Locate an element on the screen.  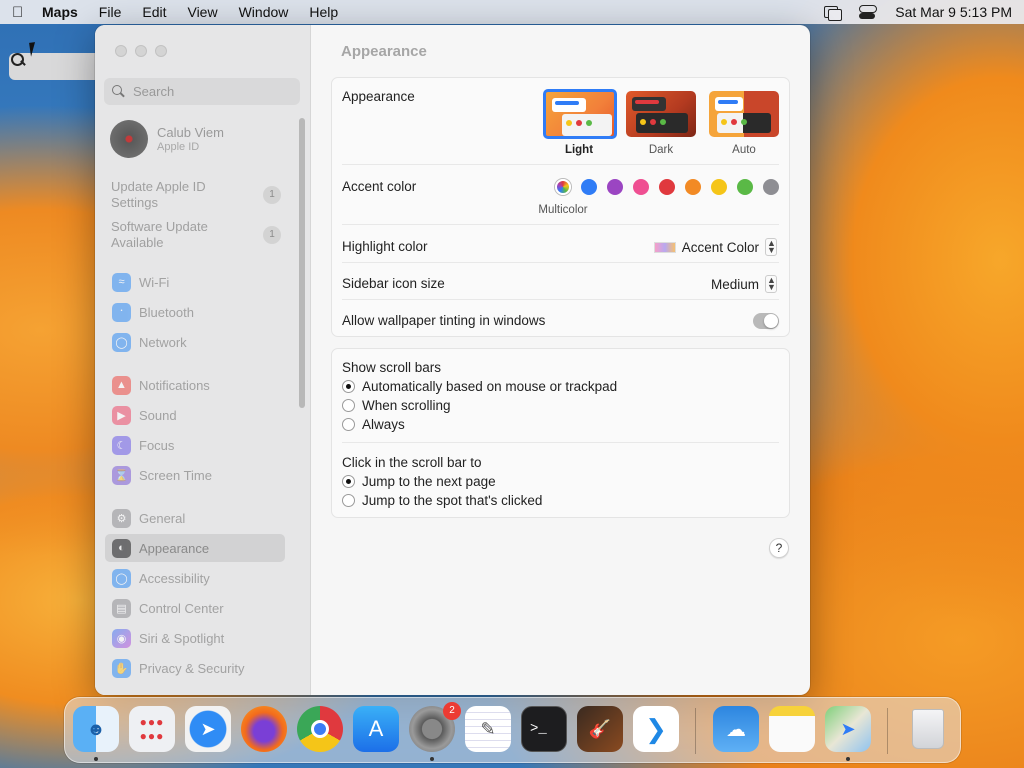
sidebar-item-accessibility: ◯ Accessibility is located at coordinates (195, 578).